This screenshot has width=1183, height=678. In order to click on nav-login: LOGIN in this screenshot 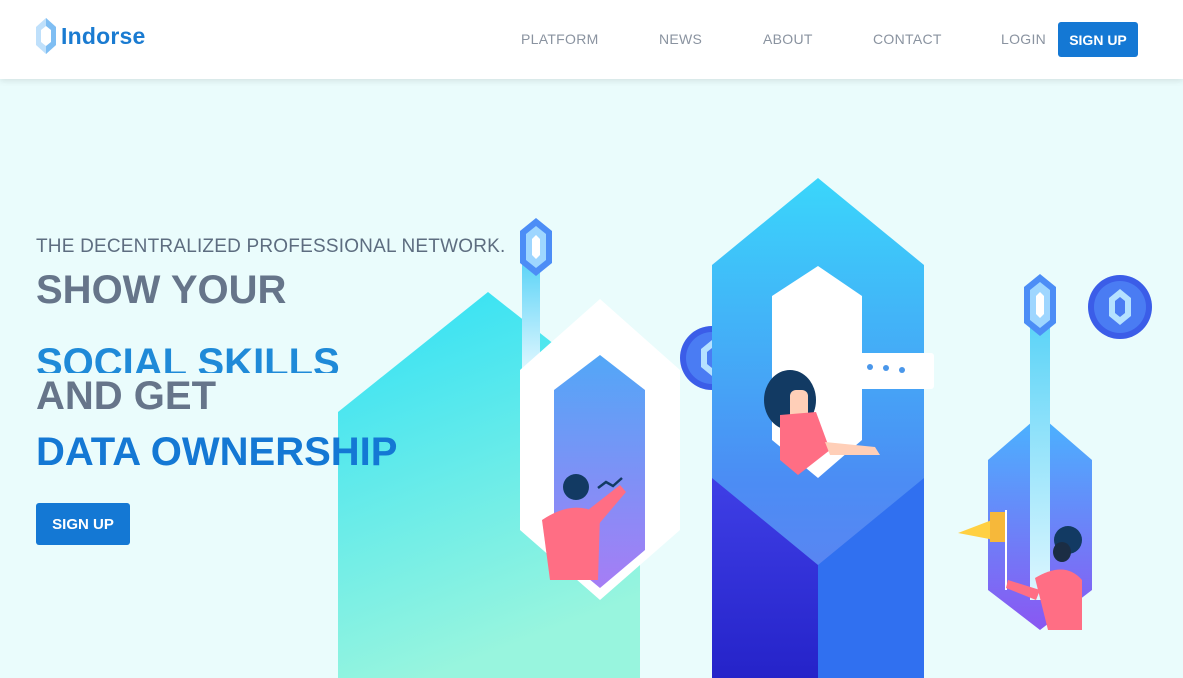, I will do `click(1023, 39)`.